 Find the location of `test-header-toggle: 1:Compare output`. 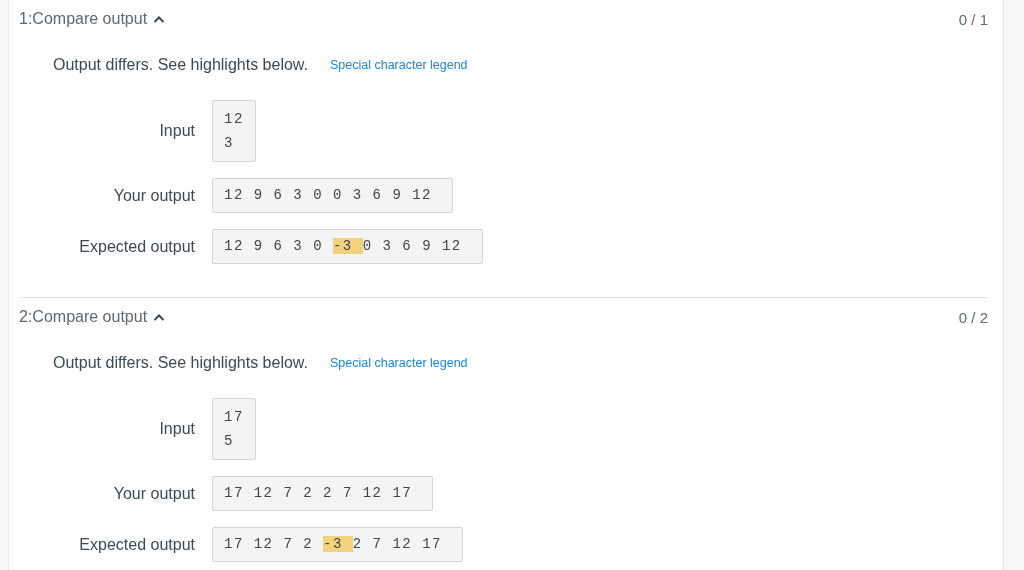

test-header-toggle: 1:Compare output is located at coordinates (92, 19).